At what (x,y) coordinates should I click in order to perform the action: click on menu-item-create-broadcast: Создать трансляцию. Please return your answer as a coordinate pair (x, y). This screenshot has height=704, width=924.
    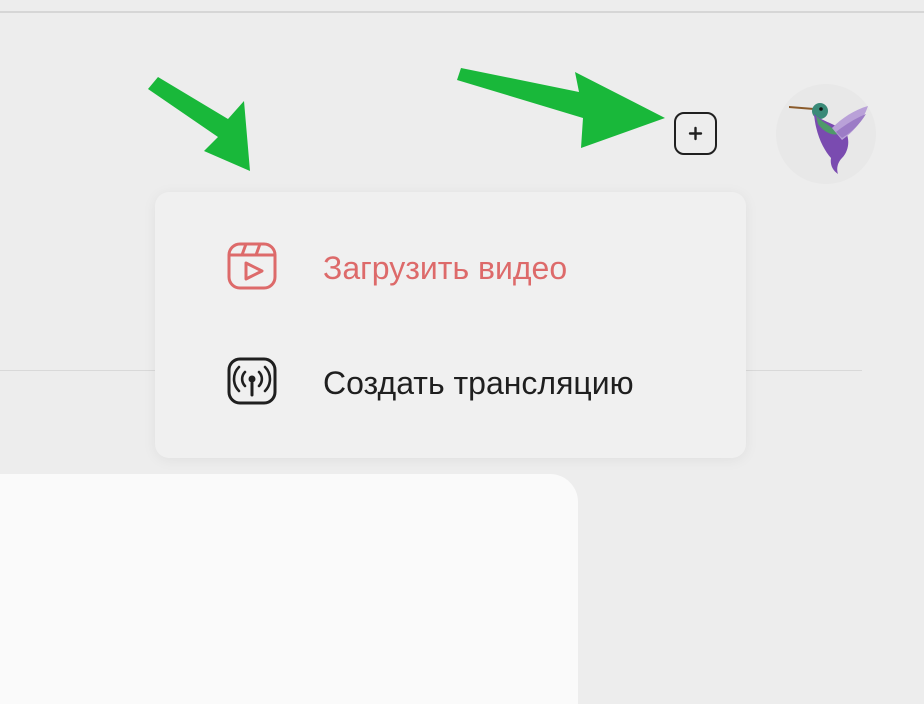
    Looking at the image, I should click on (450, 382).